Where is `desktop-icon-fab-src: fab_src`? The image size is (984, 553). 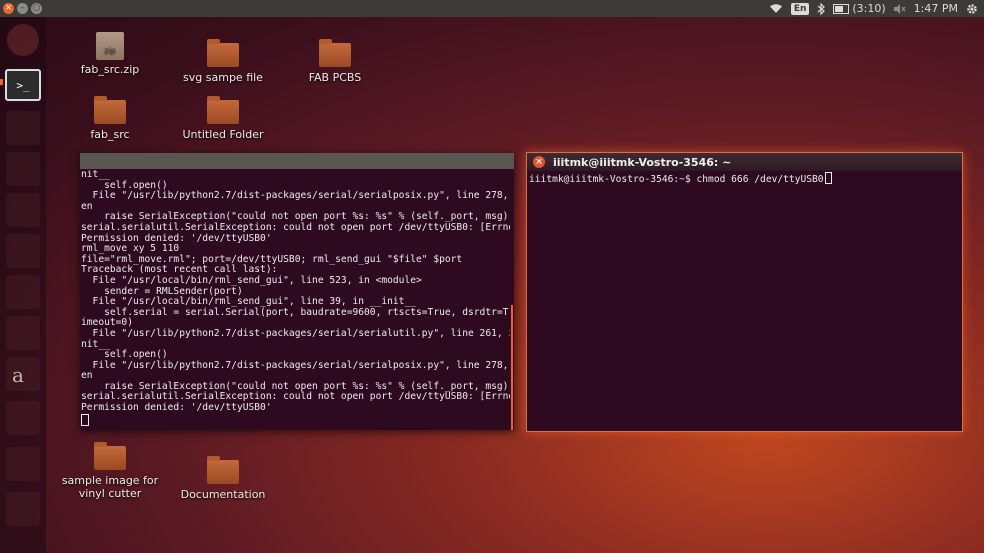 desktop-icon-fab-src: fab_src is located at coordinates (110, 118).